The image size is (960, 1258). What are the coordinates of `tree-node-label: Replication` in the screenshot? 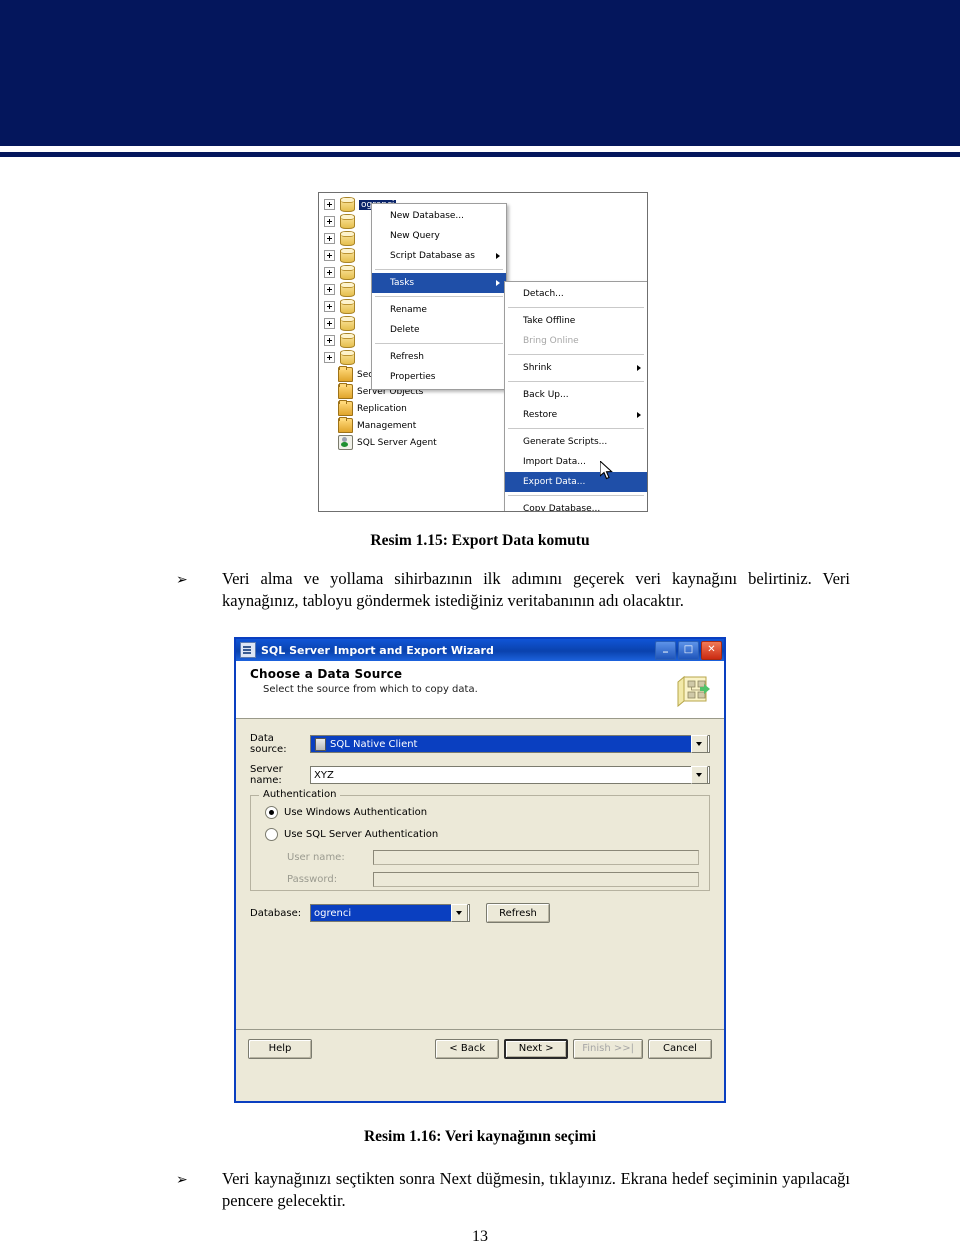 It's located at (382, 408).